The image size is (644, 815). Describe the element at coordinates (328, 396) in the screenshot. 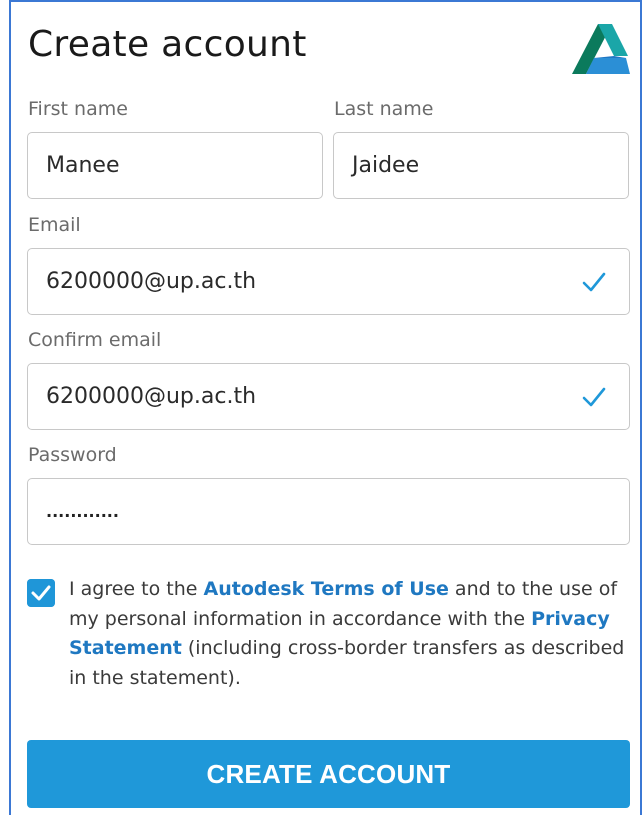

I see `confirm-email-field: 6200000@up.ac.th` at that location.